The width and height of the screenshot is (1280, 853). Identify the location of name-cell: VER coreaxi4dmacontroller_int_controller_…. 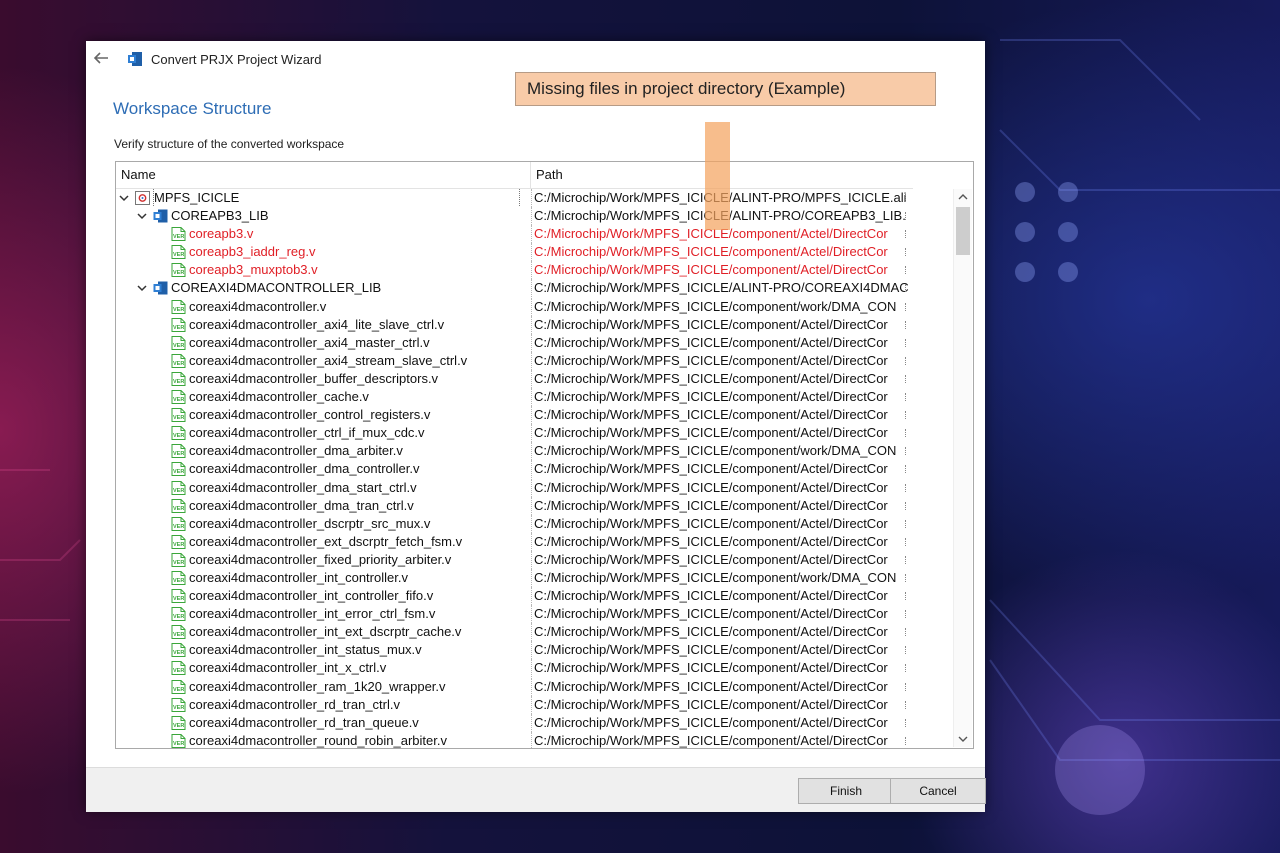
(323, 596).